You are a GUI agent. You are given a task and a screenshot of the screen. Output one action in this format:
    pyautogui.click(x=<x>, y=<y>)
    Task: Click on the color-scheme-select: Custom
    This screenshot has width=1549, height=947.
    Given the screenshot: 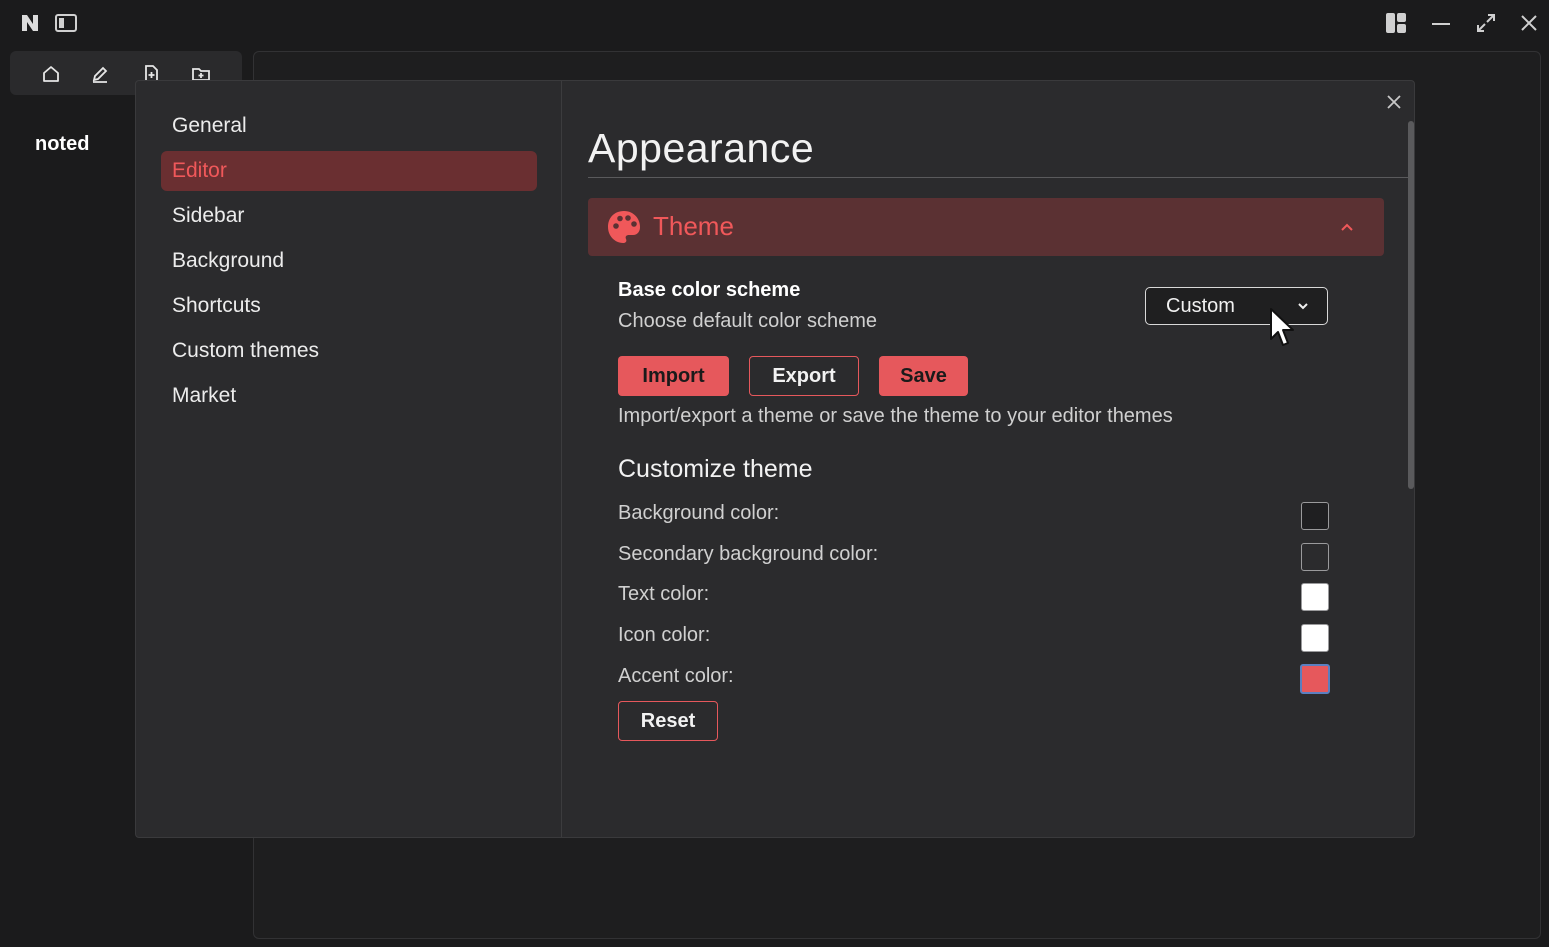 What is the action you would take?
    pyautogui.click(x=1236, y=306)
    